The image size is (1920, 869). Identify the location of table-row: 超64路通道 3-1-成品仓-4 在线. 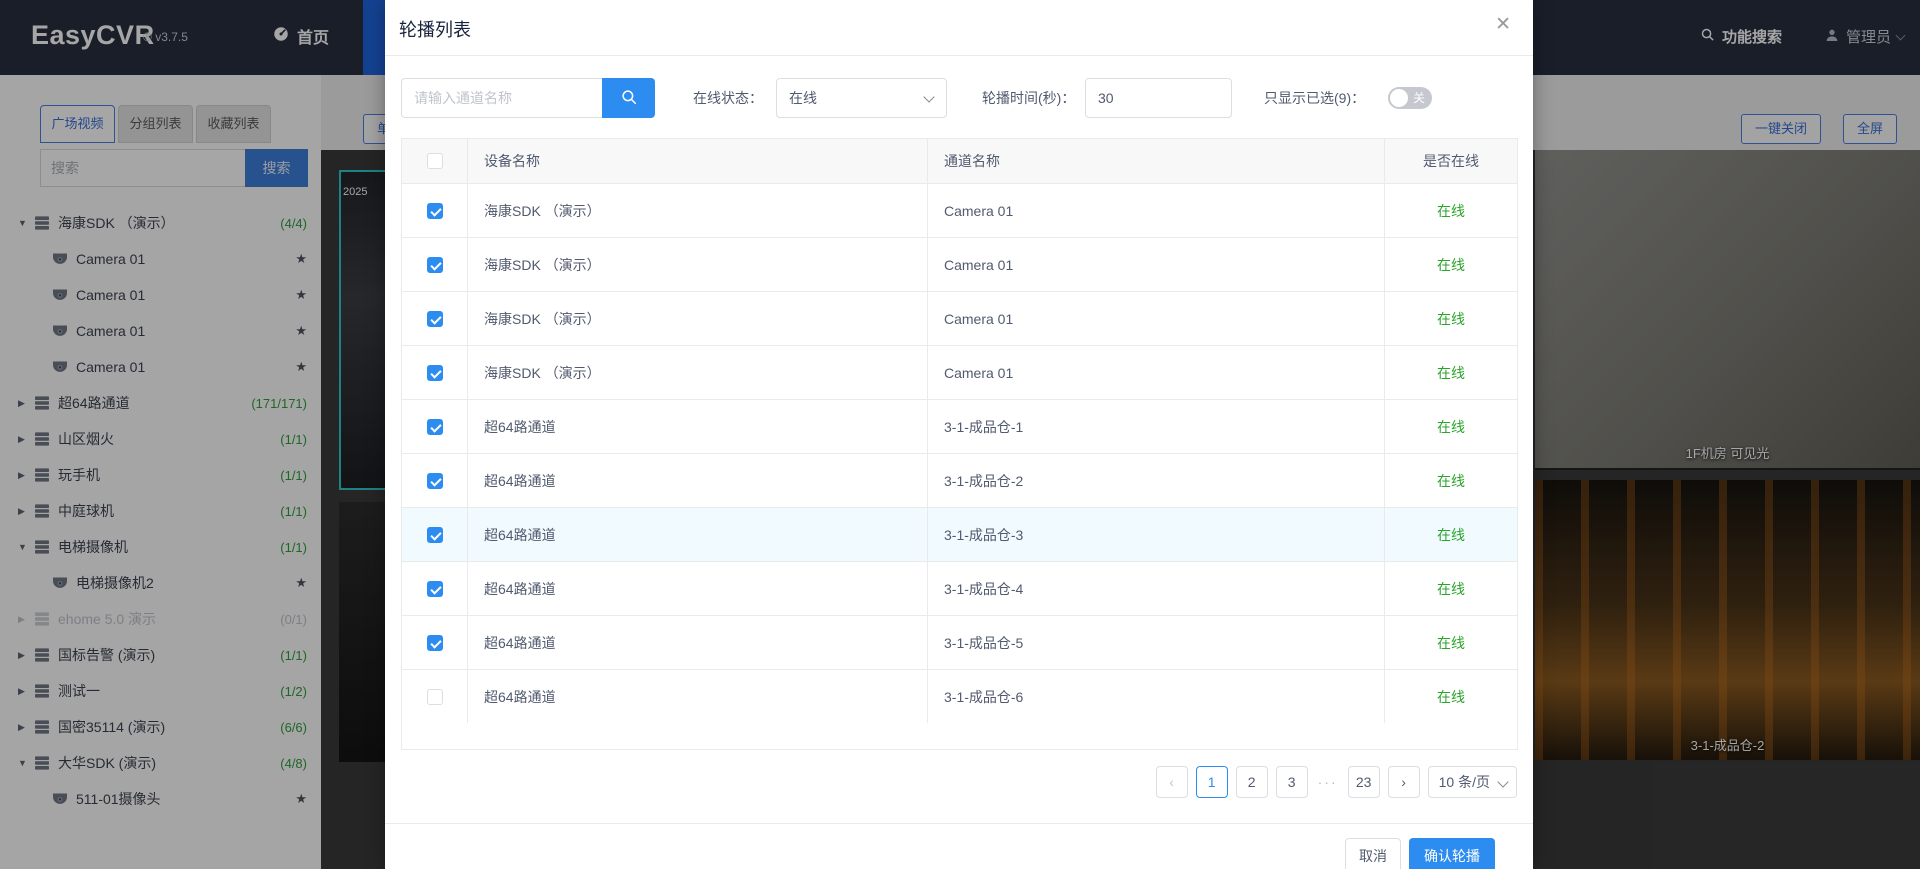
(959, 588).